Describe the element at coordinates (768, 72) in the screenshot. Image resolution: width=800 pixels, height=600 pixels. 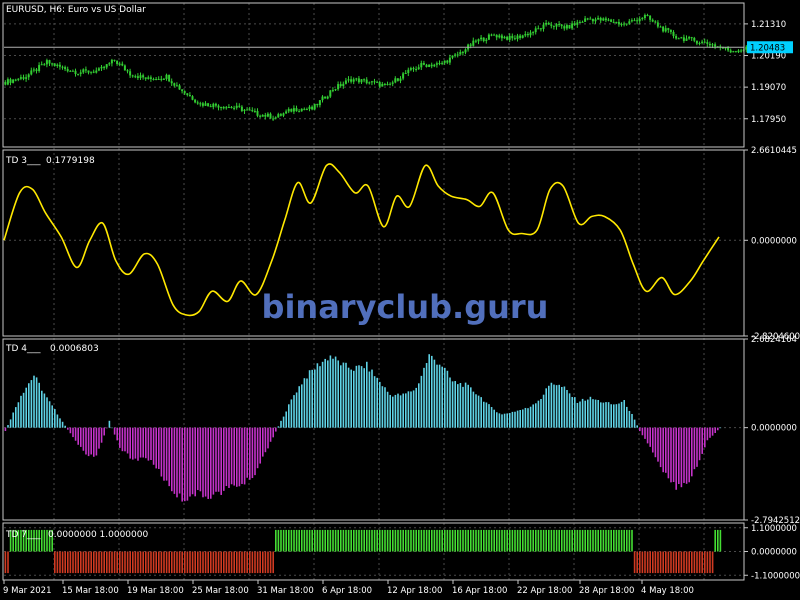
I see `price-axis: 1.213101.201901.190701.179501.20483` at that location.